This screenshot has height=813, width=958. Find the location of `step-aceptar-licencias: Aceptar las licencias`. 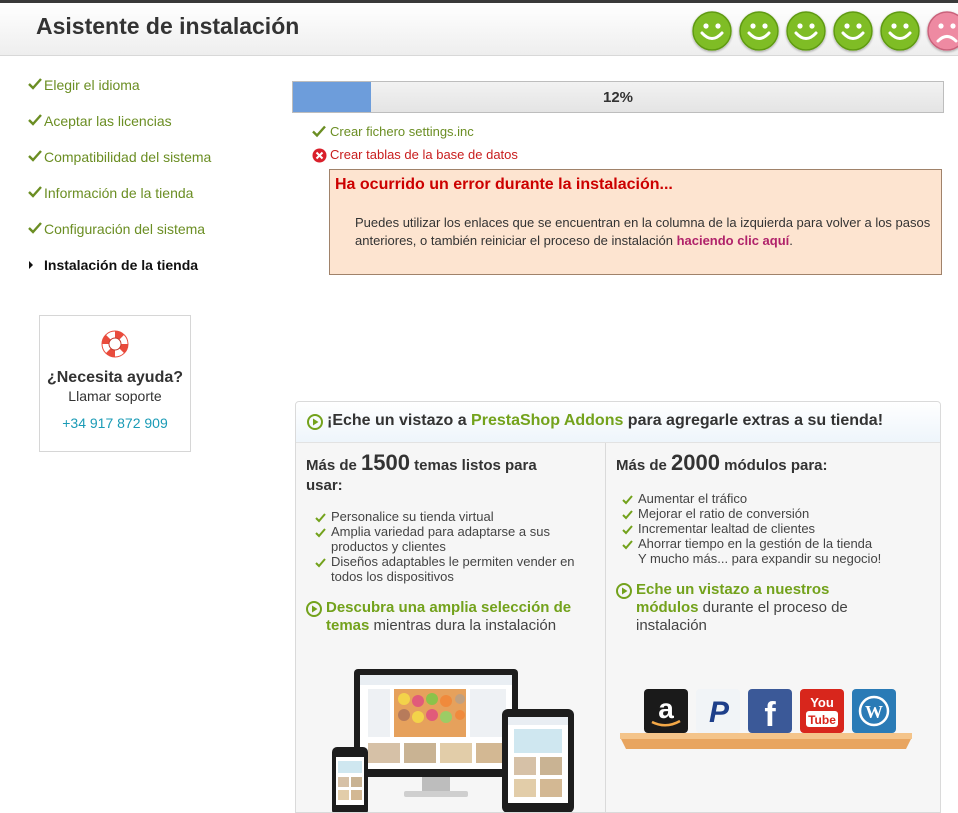

step-aceptar-licencias: Aceptar las licencias is located at coordinates (153, 129).